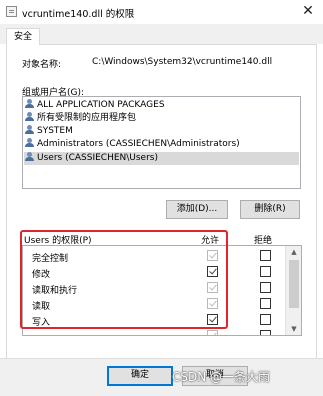  I want to click on permission-name: 读取, so click(41, 307).